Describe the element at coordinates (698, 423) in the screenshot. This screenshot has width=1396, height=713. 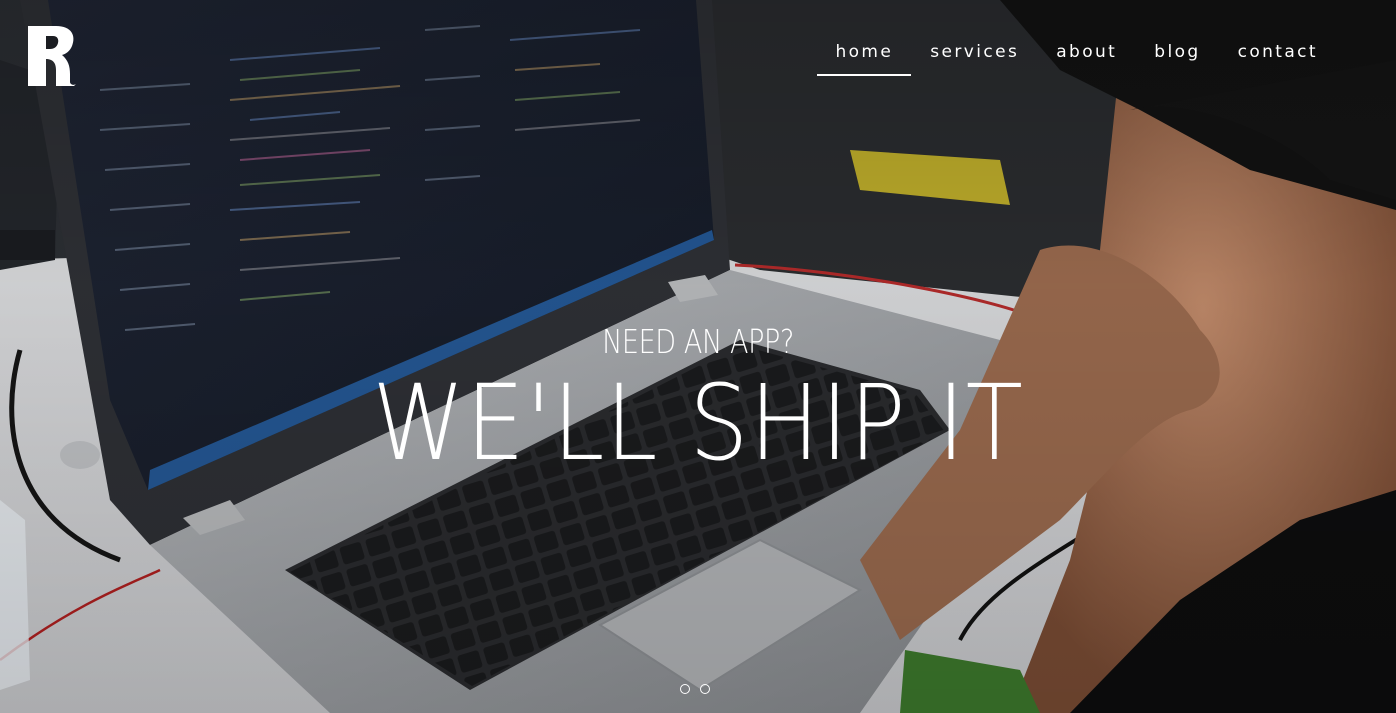
I see `hero-heading: WE'LL SHIP IT` at that location.